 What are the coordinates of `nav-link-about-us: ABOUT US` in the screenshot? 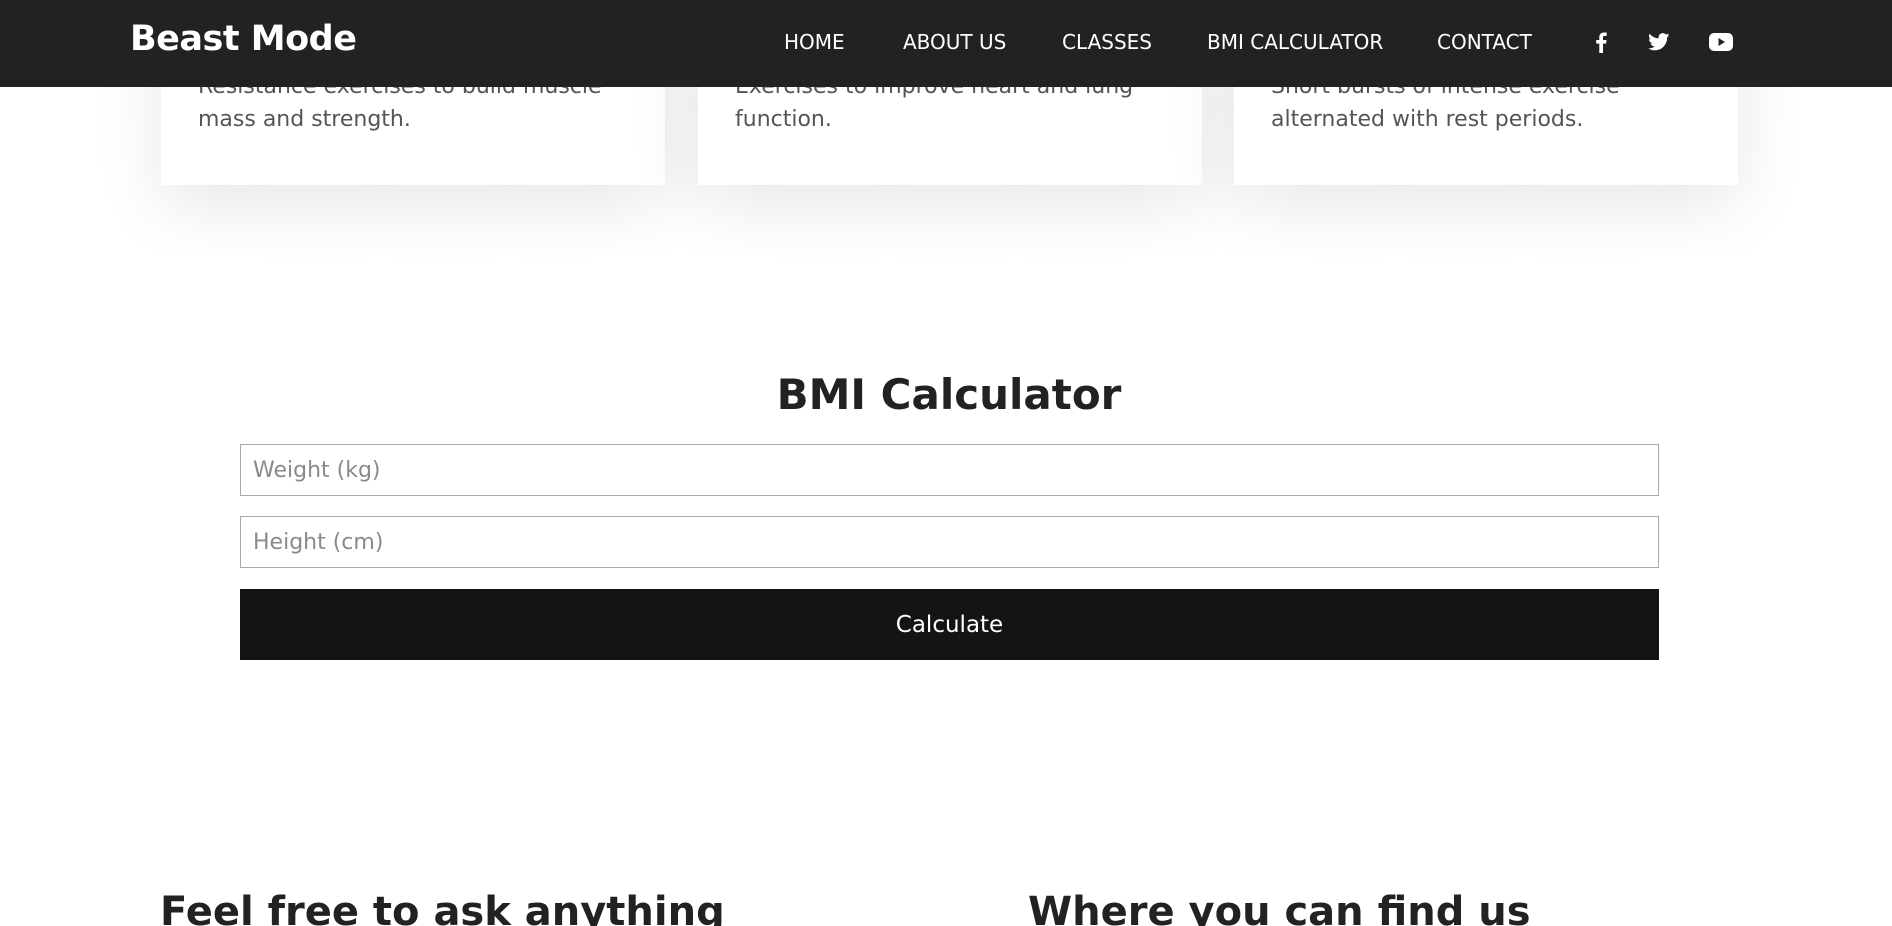 It's located at (954, 42).